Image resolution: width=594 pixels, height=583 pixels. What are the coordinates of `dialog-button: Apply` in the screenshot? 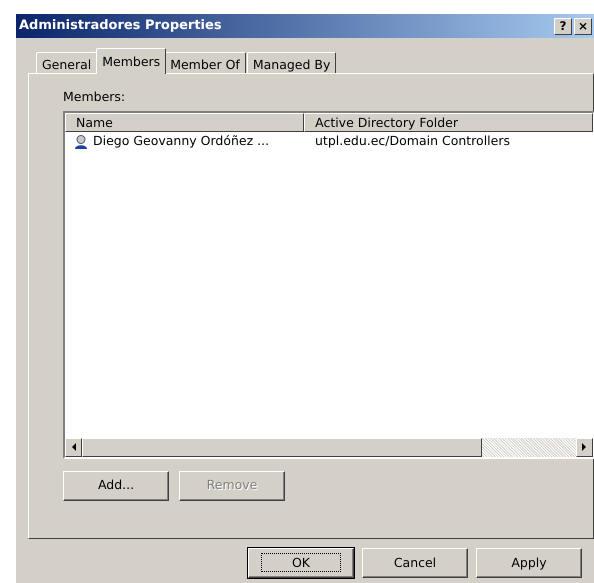 It's located at (529, 563).